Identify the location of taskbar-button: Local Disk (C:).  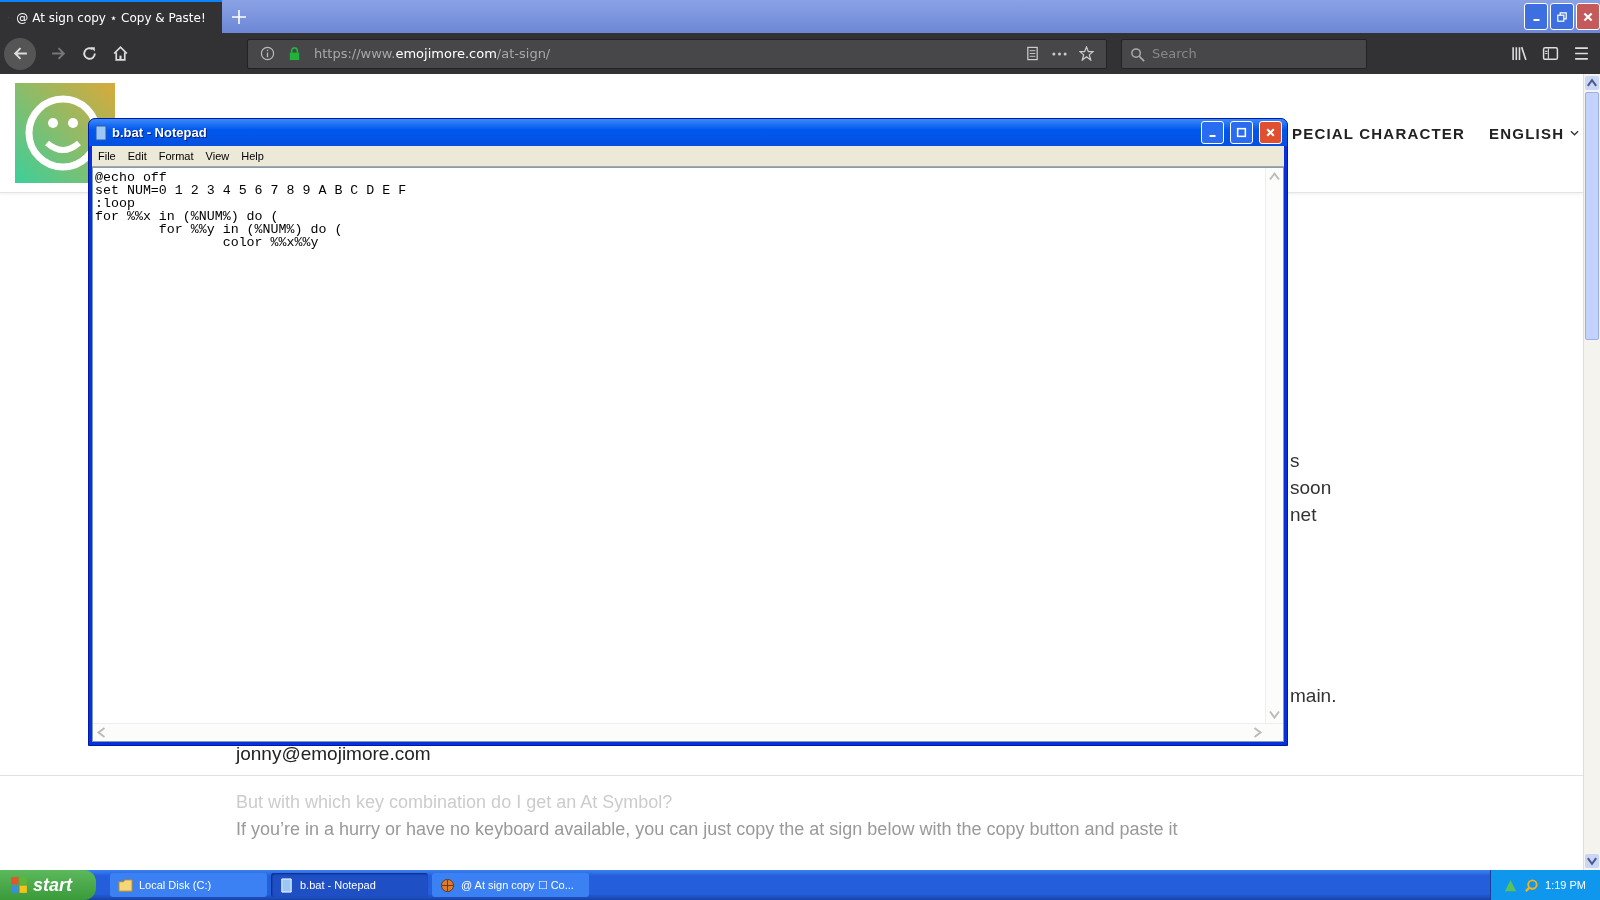
(188, 885).